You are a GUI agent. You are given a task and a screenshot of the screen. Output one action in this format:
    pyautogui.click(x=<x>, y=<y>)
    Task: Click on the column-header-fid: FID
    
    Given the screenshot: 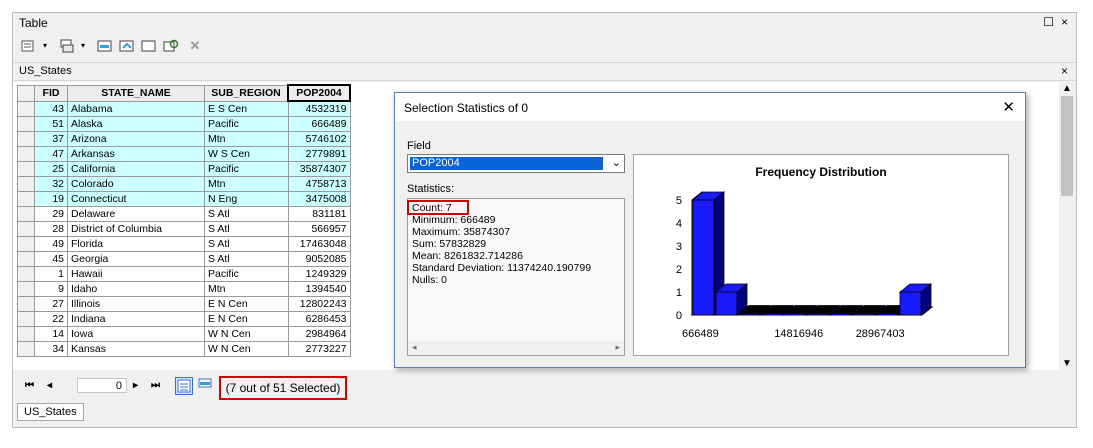 What is the action you would take?
    pyautogui.click(x=51, y=93)
    